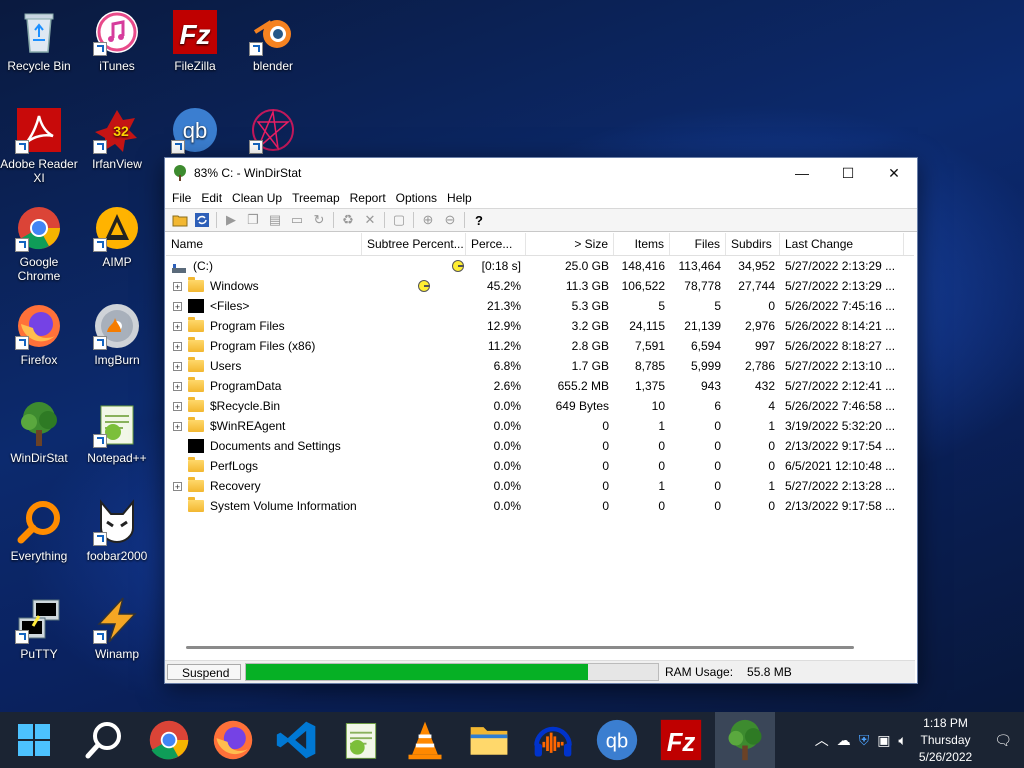 Image resolution: width=1024 pixels, height=768 pixels. I want to click on horizontal-scrollbar, so click(540, 648).